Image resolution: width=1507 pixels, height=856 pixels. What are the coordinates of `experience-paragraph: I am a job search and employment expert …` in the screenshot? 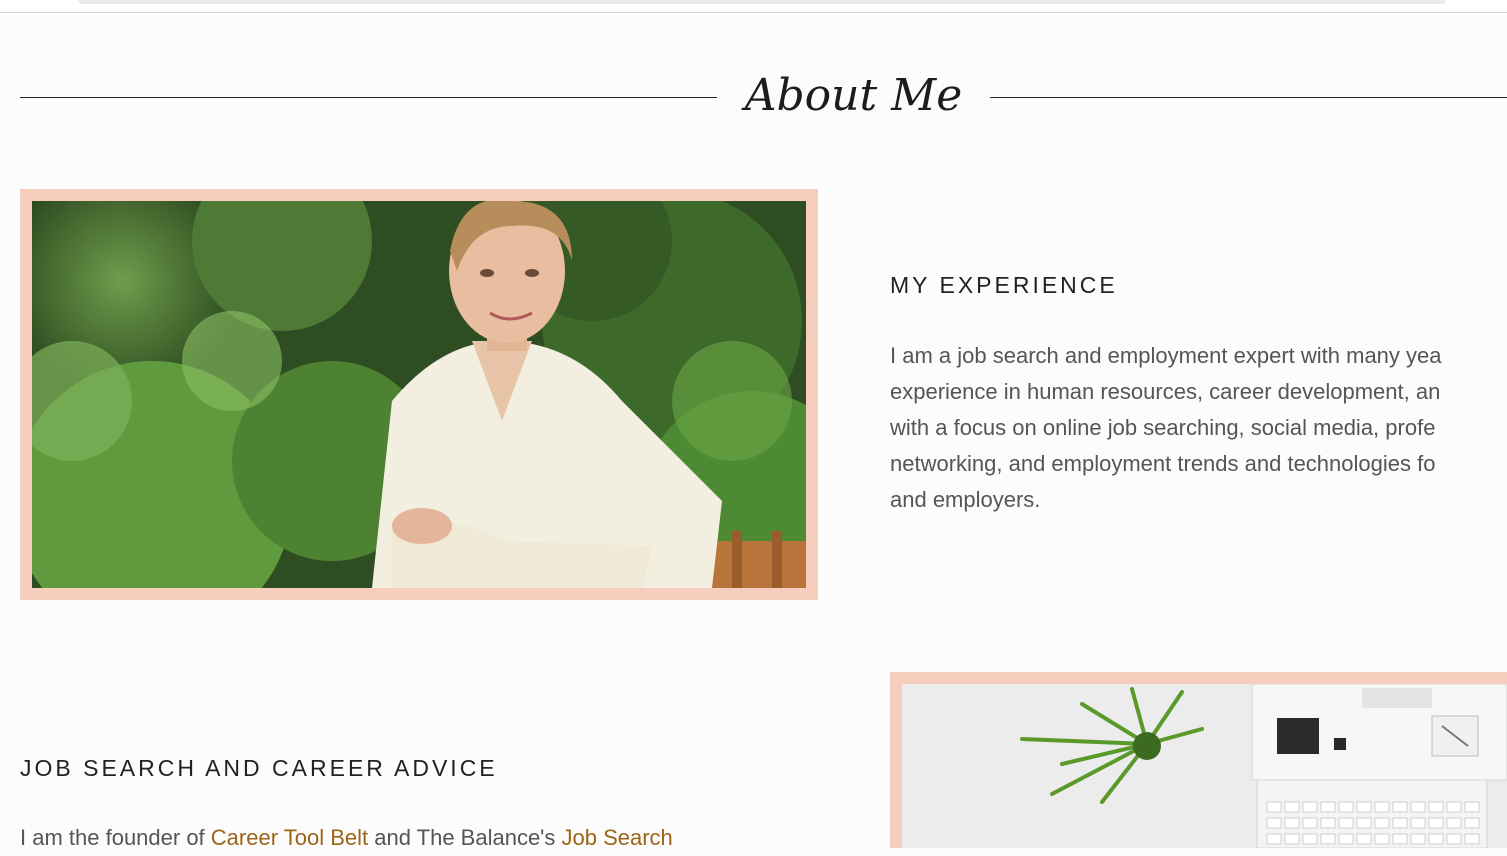 It's located at (1166, 428).